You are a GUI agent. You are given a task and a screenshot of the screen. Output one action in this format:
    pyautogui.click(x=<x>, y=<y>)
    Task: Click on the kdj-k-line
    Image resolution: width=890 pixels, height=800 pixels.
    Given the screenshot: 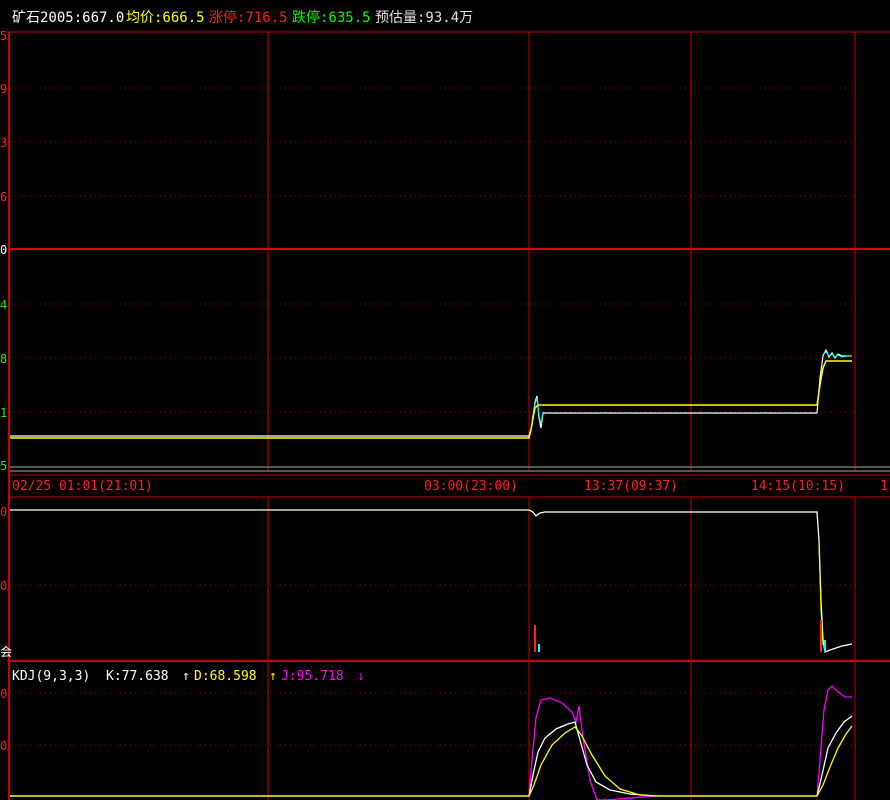 What is the action you would take?
    pyautogui.click(x=431, y=756)
    